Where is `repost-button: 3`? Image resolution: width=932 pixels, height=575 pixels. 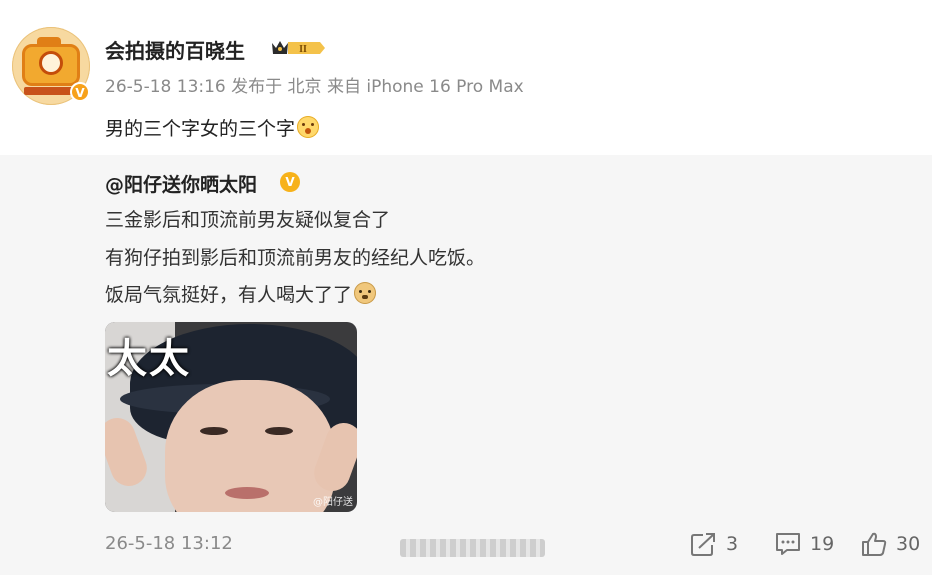 repost-button: 3 is located at coordinates (714, 544).